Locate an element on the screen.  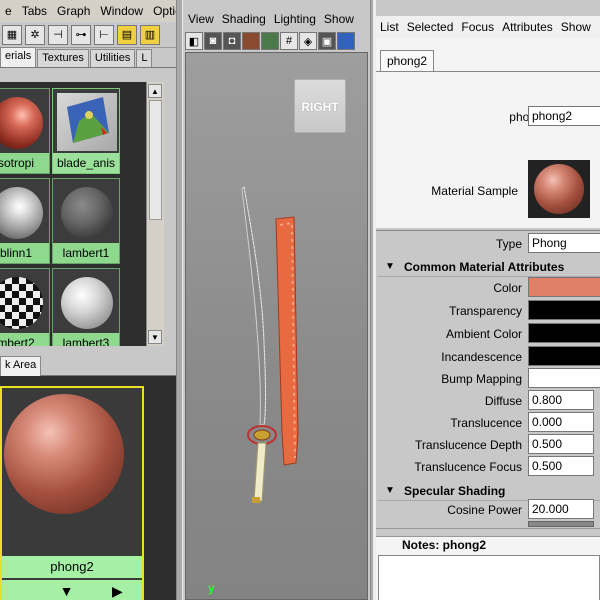
select-camera-icon: ◧ is located at coordinates (194, 41).